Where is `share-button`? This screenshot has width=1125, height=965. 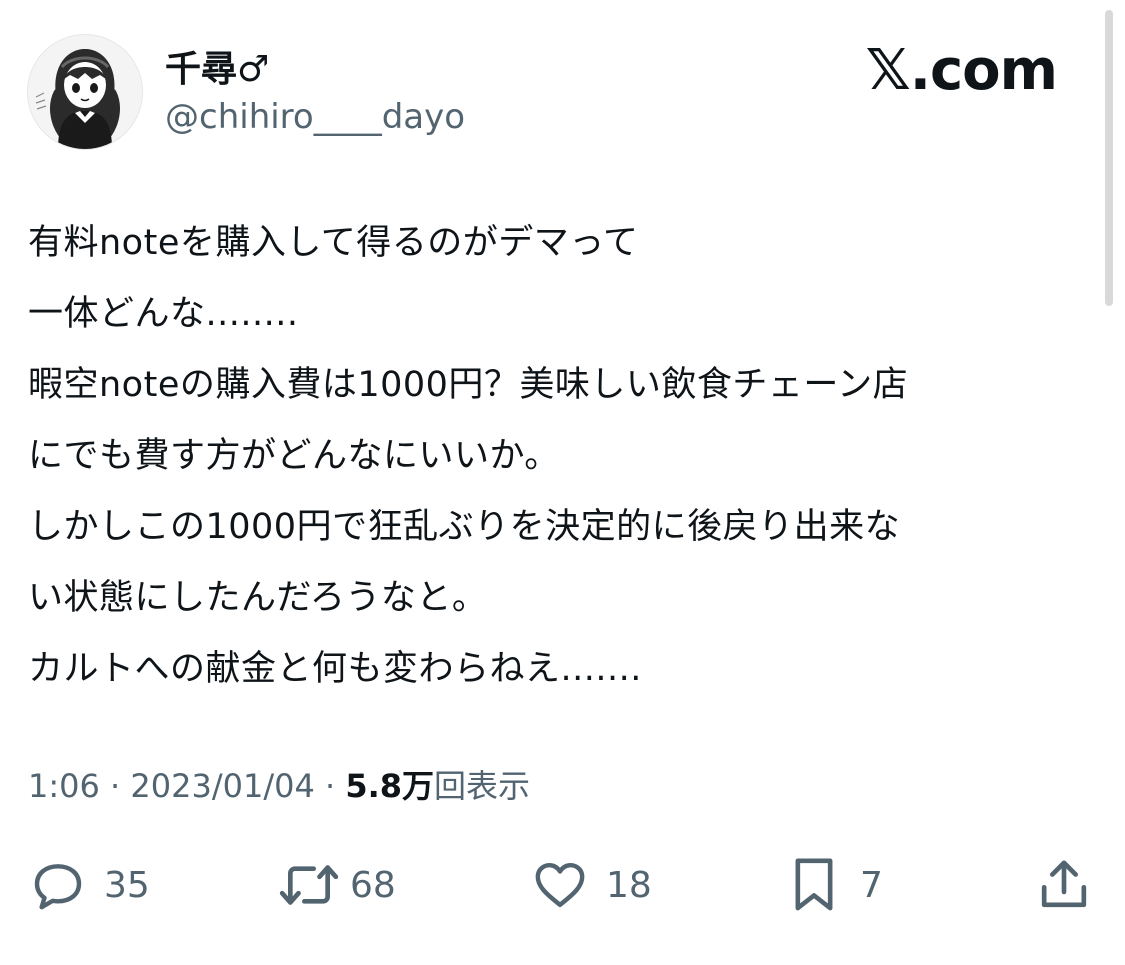
share-button is located at coordinates (1064, 885).